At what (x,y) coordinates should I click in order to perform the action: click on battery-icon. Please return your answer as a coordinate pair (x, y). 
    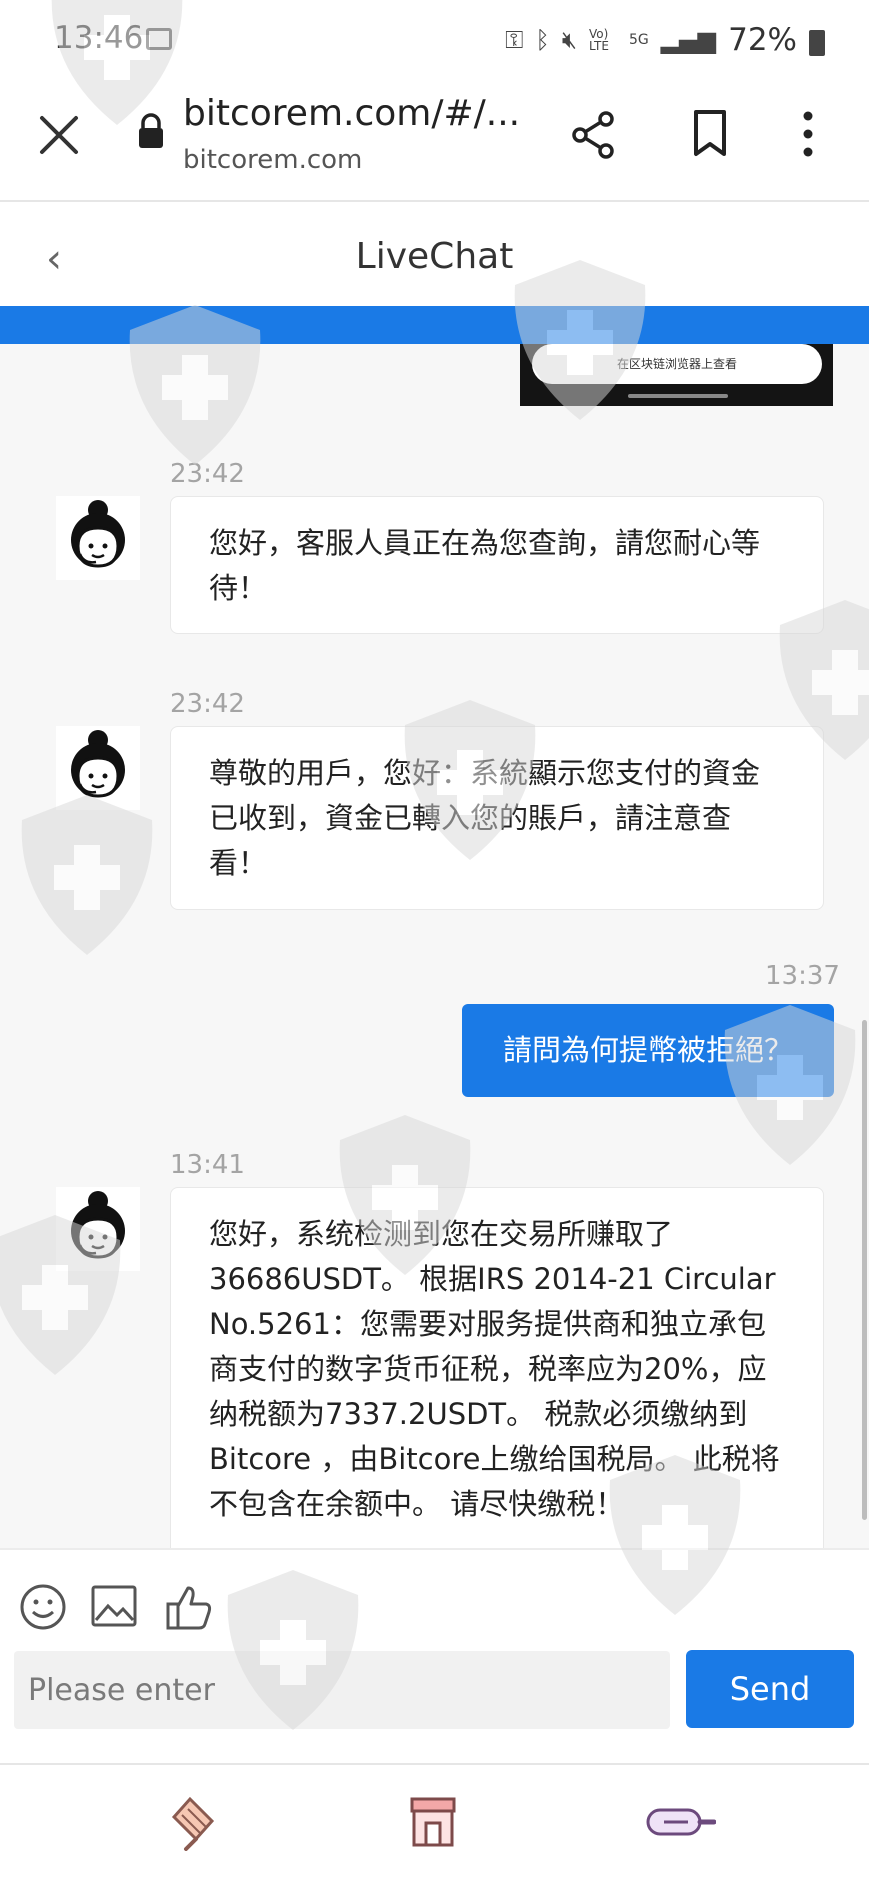
    Looking at the image, I should click on (817, 43).